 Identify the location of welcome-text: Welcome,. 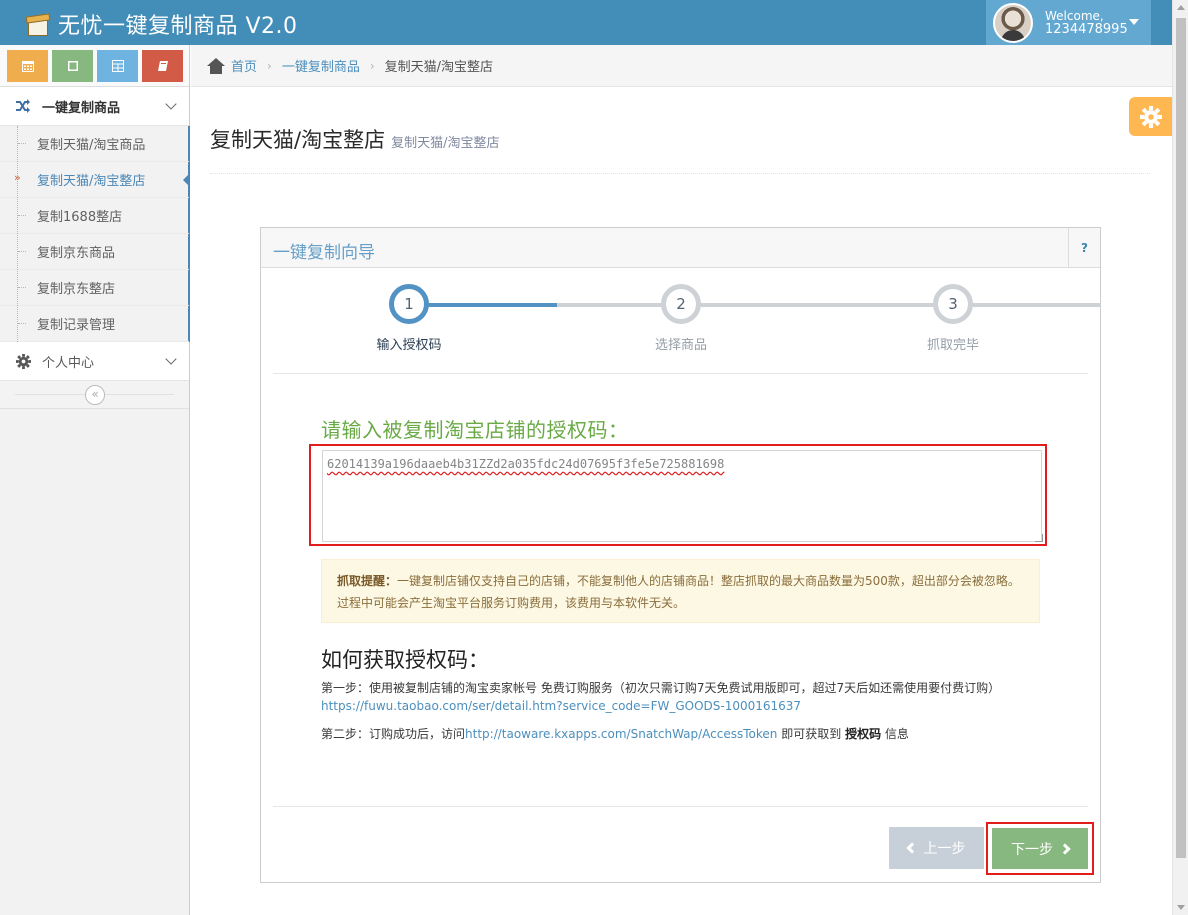
(1074, 15).